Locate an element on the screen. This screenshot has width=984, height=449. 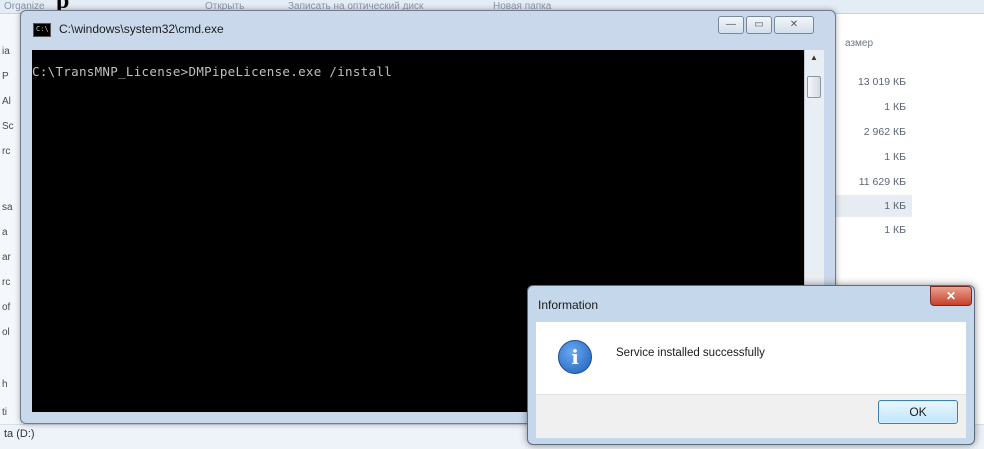
cmd-icon: C:\ is located at coordinates (42, 30).